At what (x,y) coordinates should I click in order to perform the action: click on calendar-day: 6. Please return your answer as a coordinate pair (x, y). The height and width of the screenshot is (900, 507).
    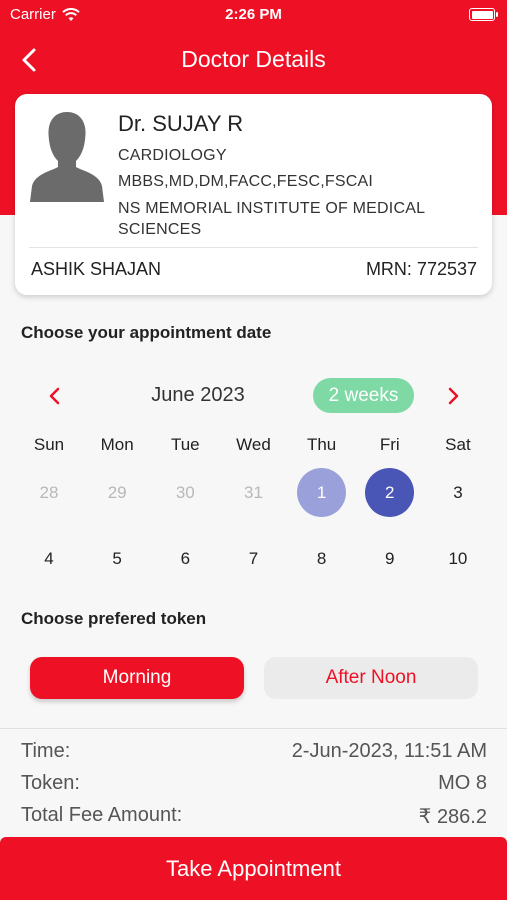
    Looking at the image, I should click on (185, 558).